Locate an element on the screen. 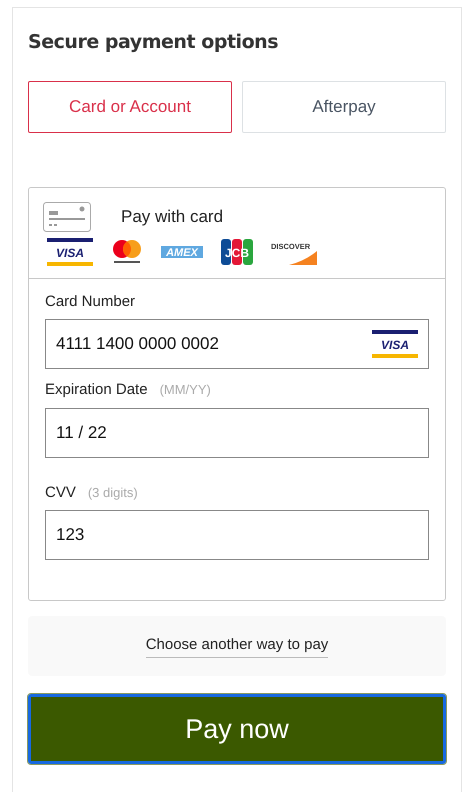 This screenshot has width=469, height=792. field-hint: (3 digits) is located at coordinates (113, 493).